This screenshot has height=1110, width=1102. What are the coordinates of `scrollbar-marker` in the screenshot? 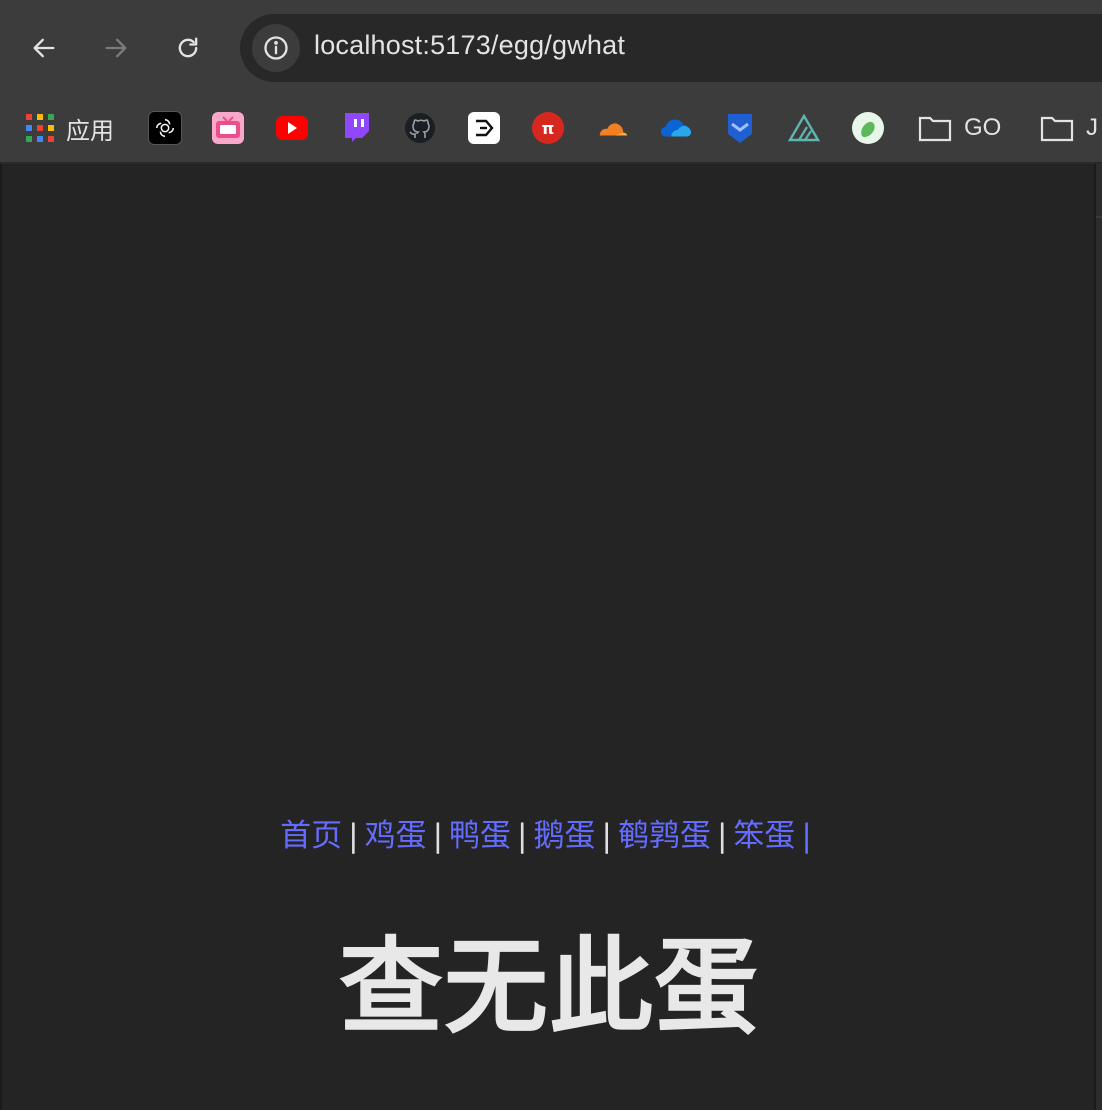 It's located at (1099, 245).